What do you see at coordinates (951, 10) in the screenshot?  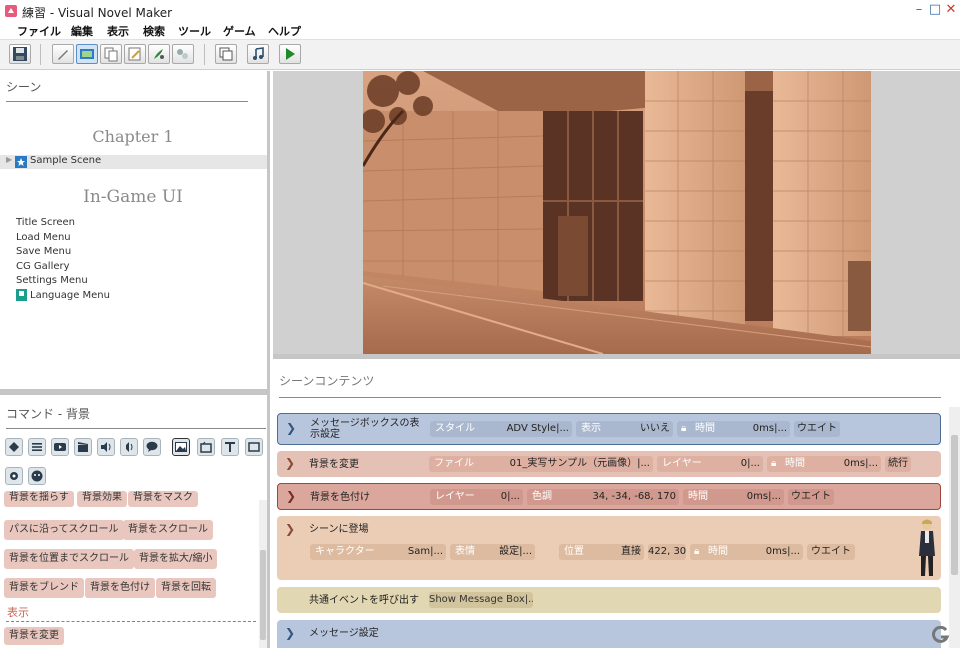 I see `close-button: ✕` at bounding box center [951, 10].